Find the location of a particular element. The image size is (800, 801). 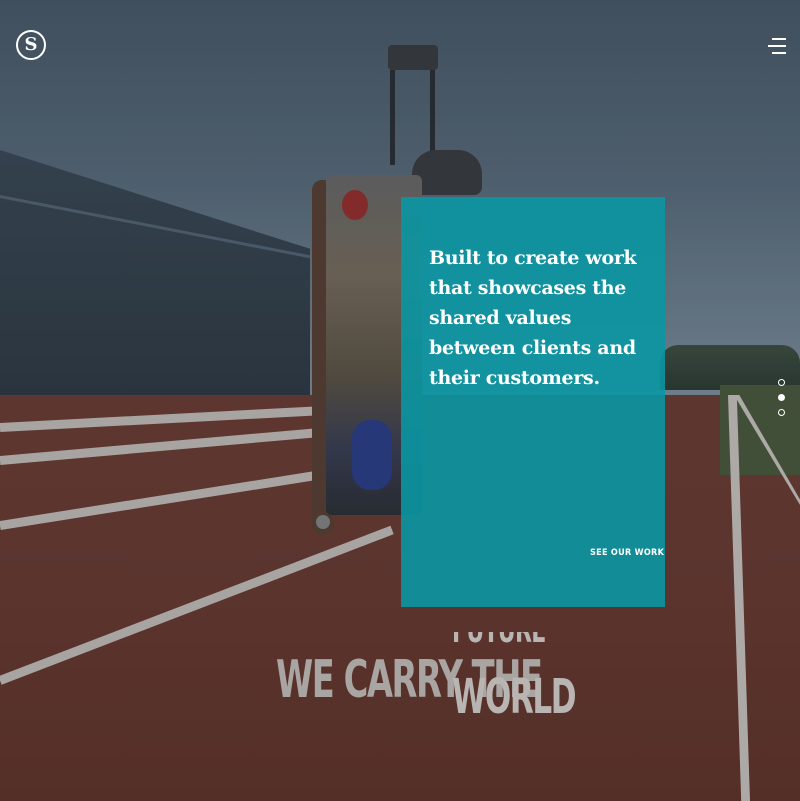

hamburger-menu-icon is located at coordinates (775, 47).